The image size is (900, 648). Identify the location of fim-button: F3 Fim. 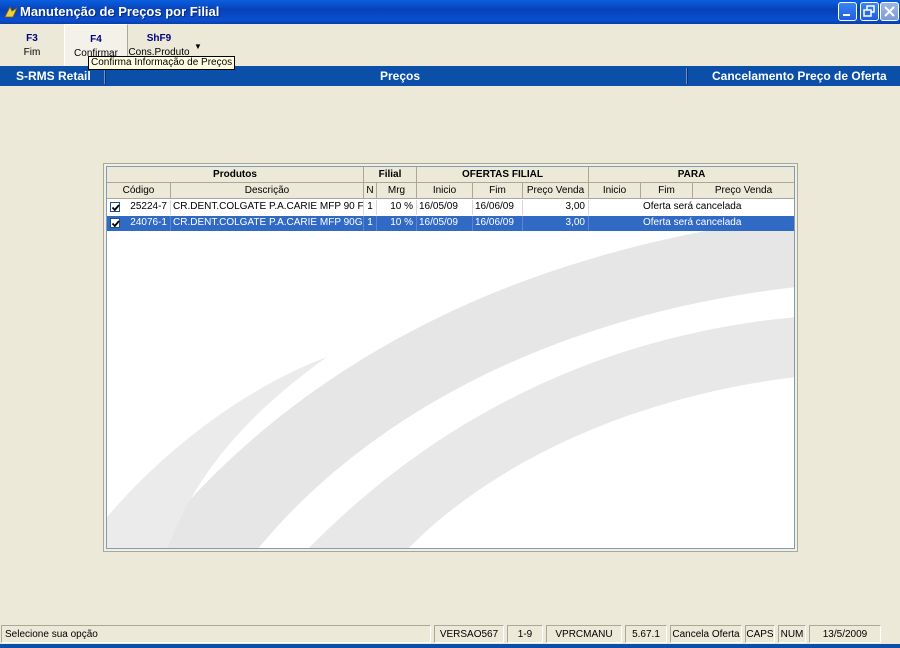
(32, 45).